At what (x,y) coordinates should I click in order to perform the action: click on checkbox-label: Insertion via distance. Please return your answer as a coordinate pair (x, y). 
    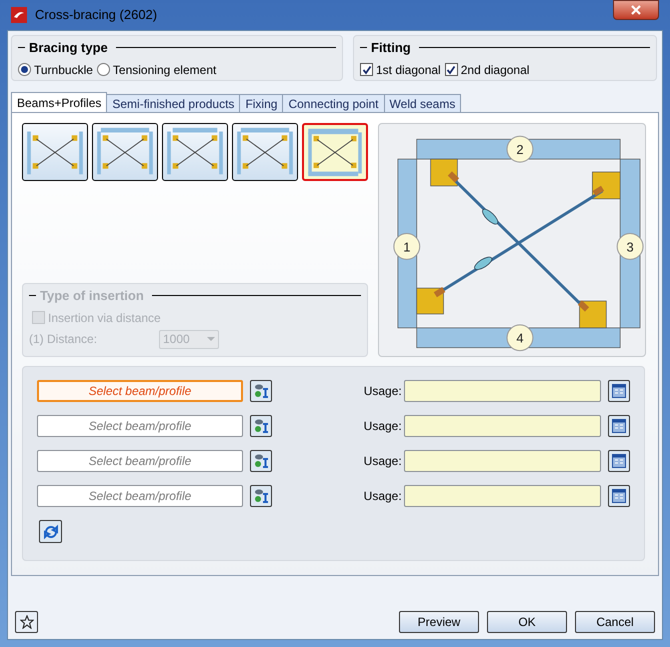
    Looking at the image, I should click on (104, 318).